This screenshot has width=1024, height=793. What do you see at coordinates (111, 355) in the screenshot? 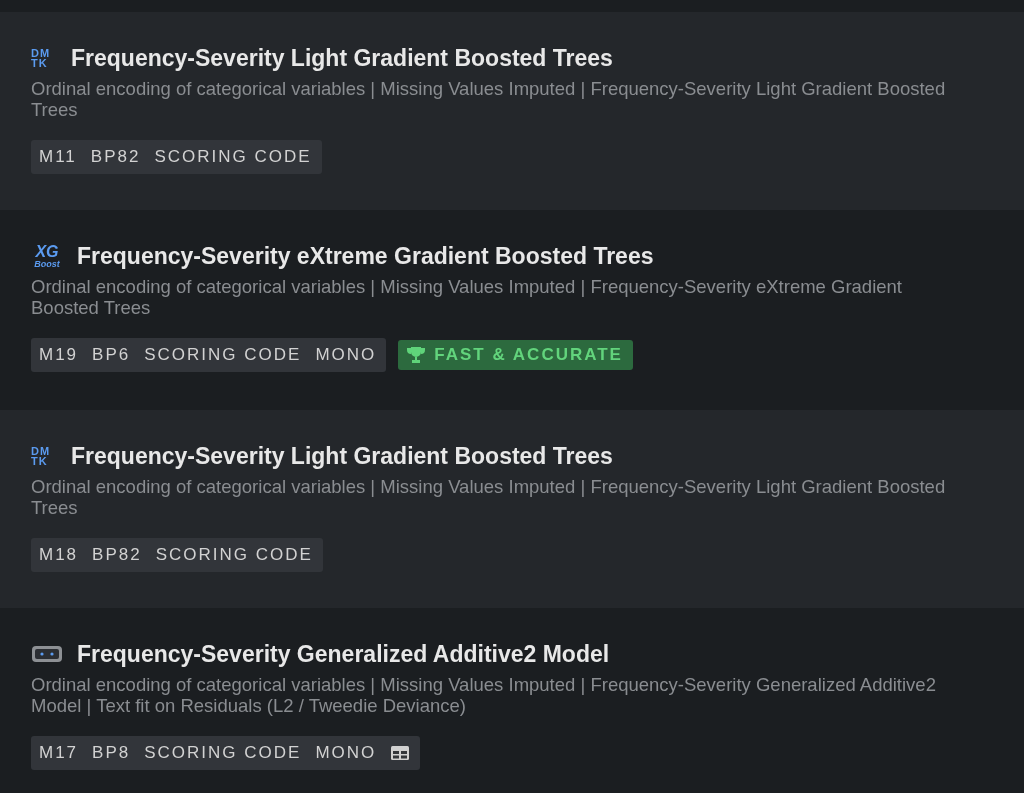
I see `tag-label: BP6` at bounding box center [111, 355].